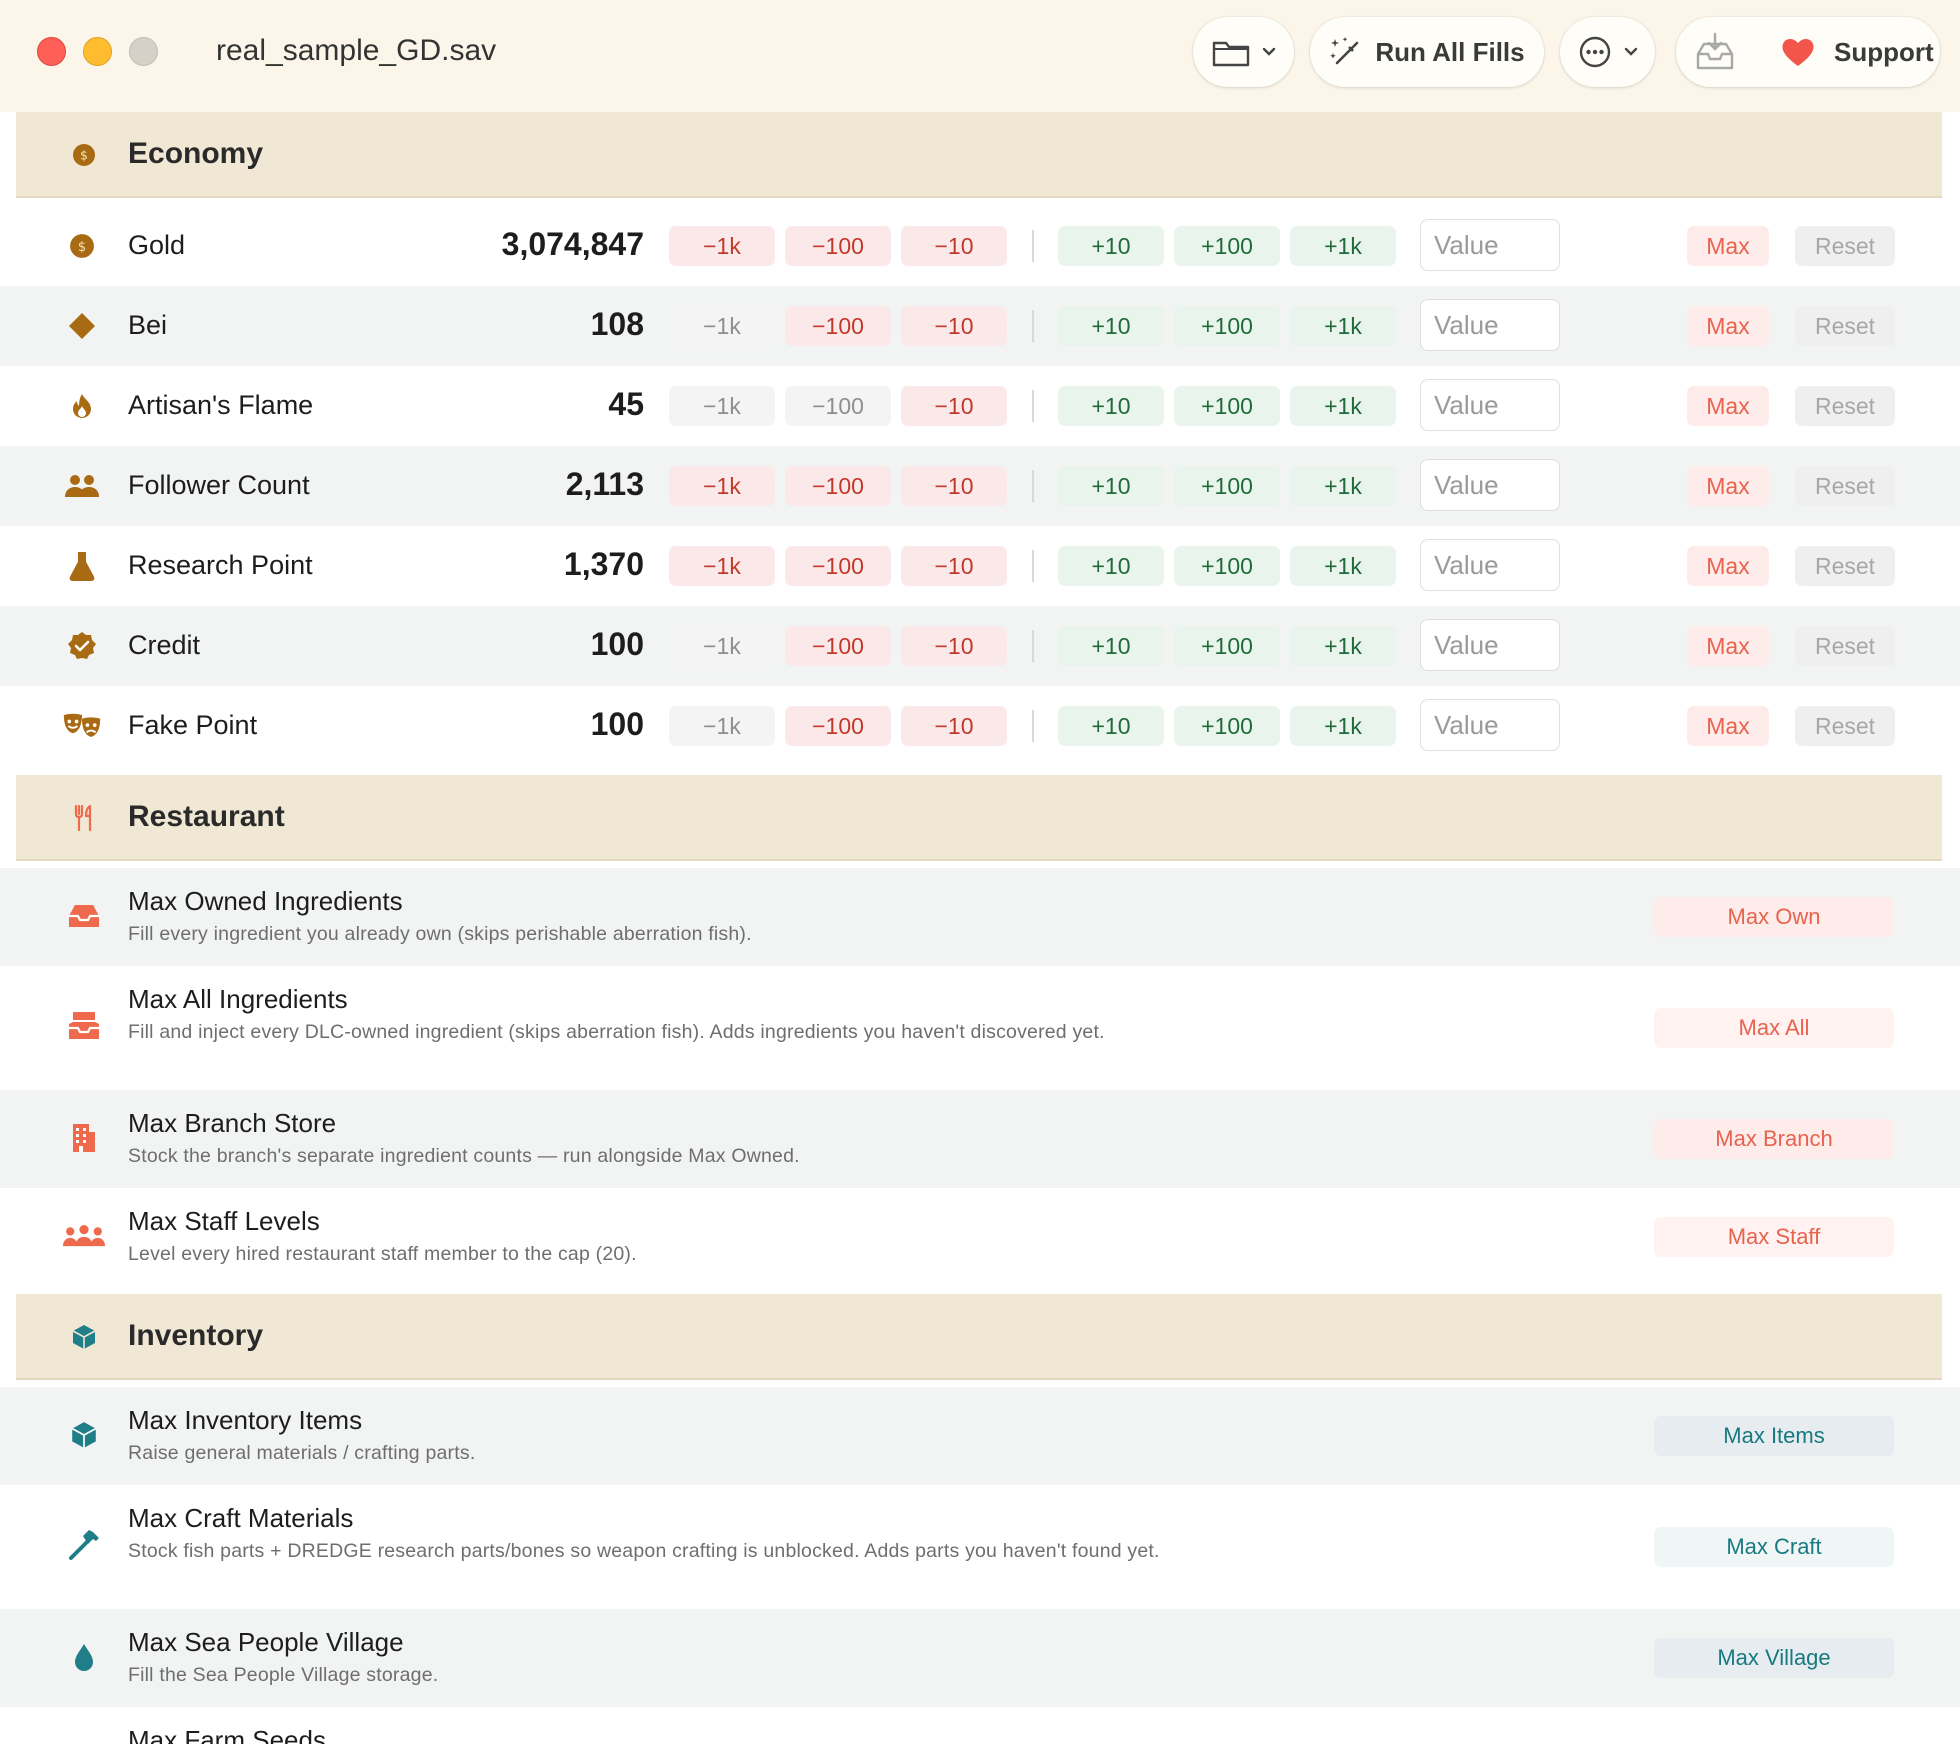 The image size is (1960, 1744). Describe the element at coordinates (626, 404) in the screenshot. I see `row-value: 45` at that location.